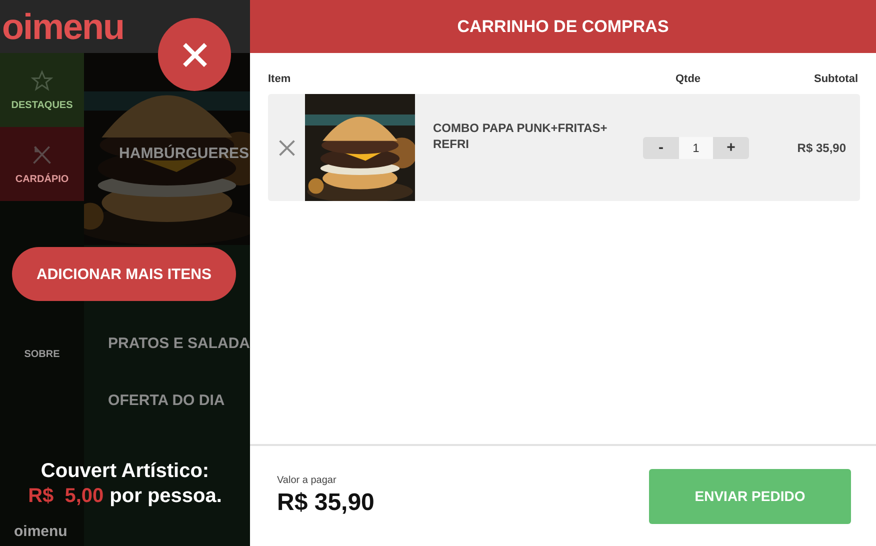 This screenshot has height=546, width=876. I want to click on column-header: Item, so click(280, 79).